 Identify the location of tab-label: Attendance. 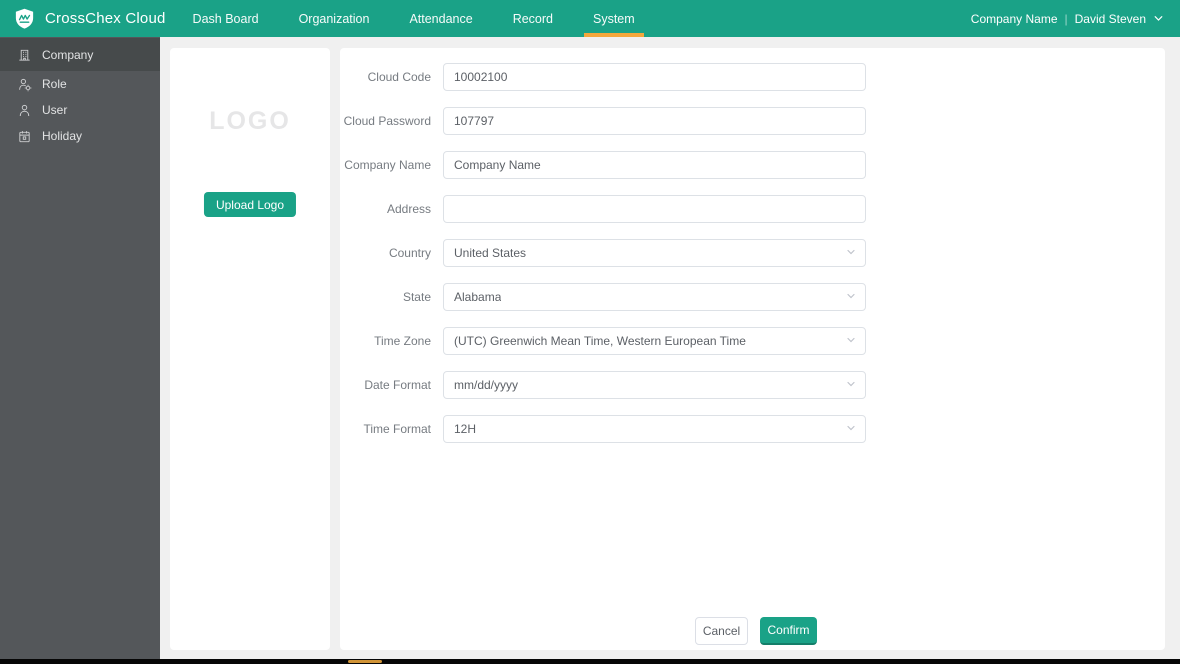
(441, 18).